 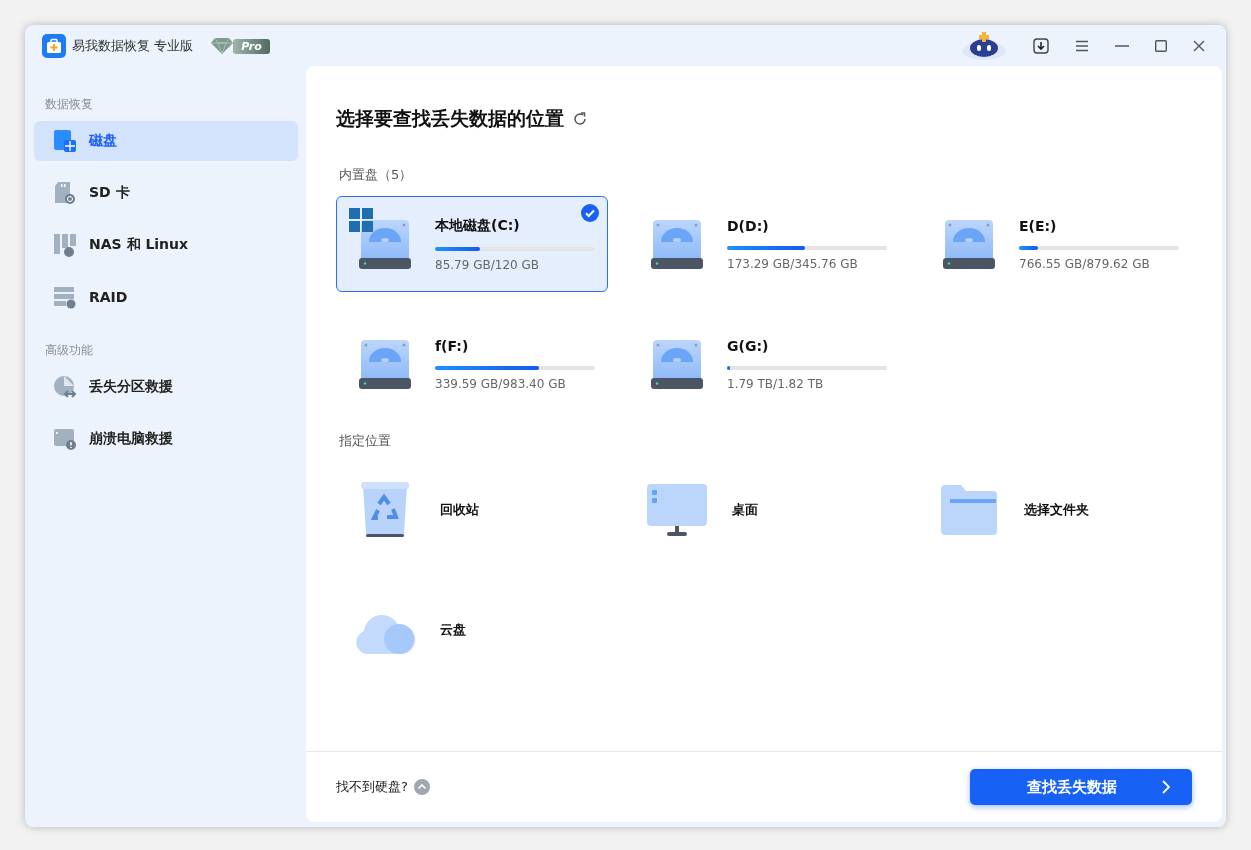 What do you see at coordinates (472, 244) in the screenshot?
I see `drive-card: 本地磁盘(C:) 85.79 GB/120 GB` at bounding box center [472, 244].